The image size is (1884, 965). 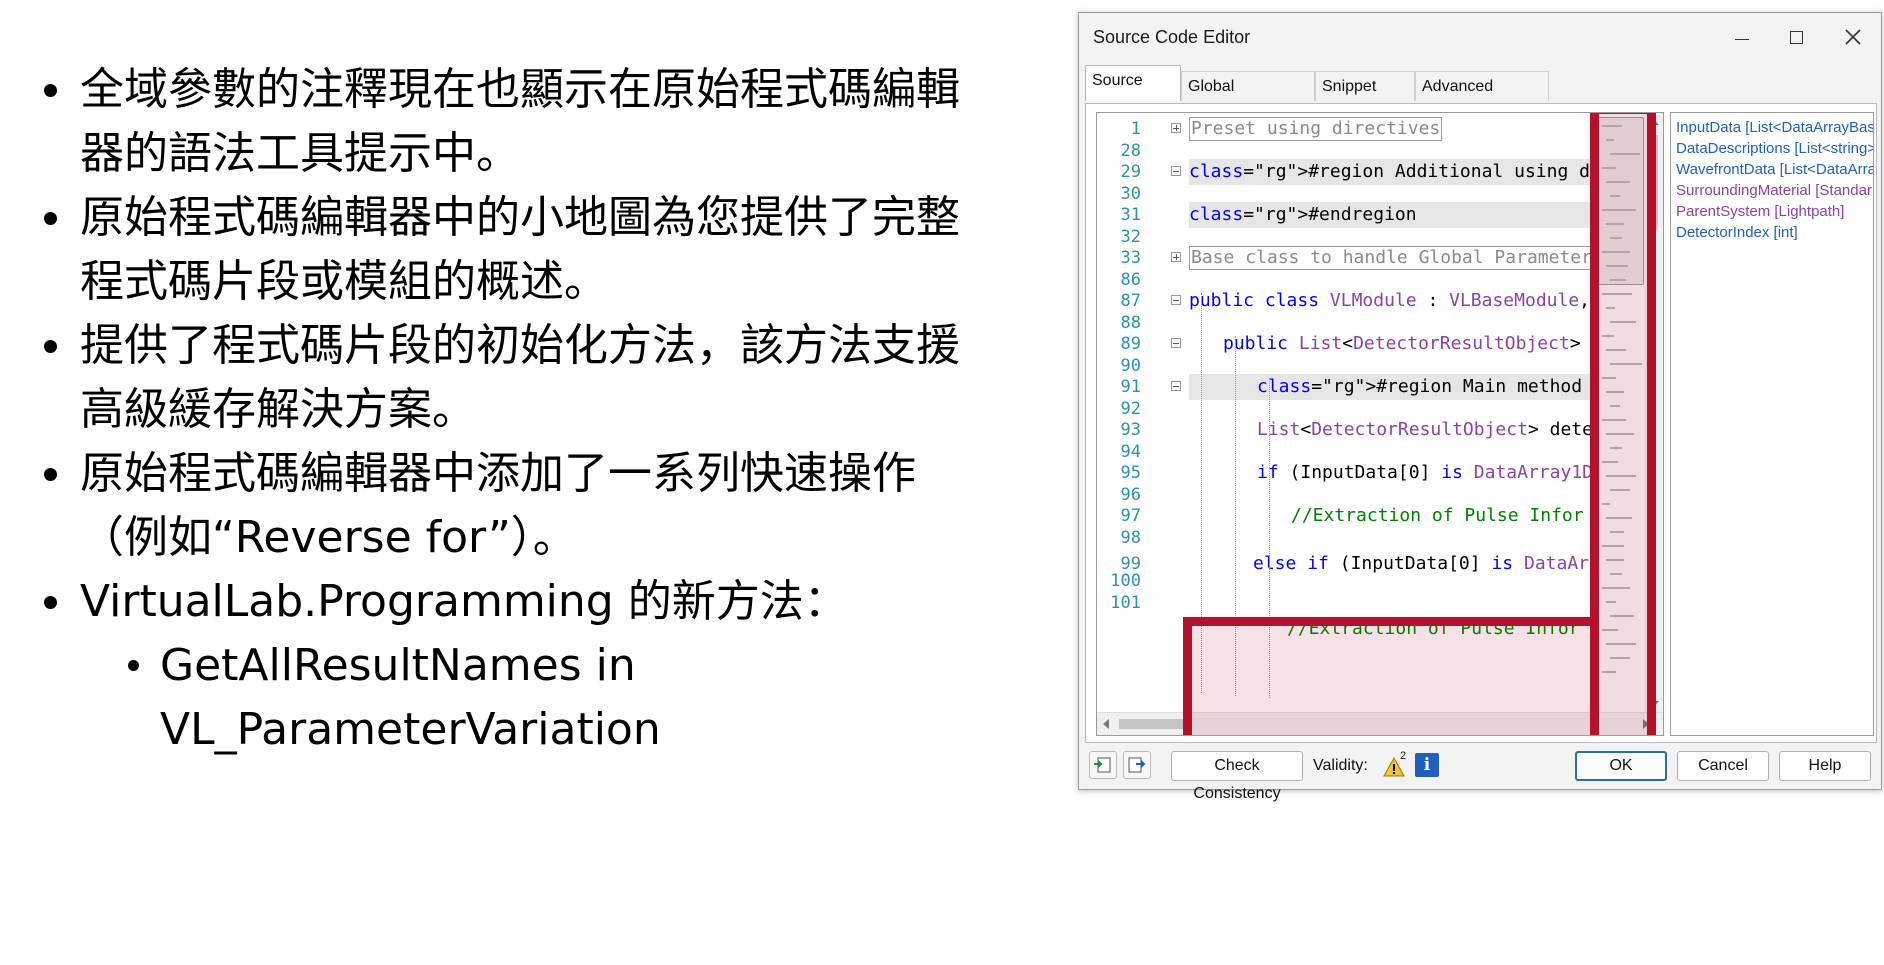 What do you see at coordinates (1774, 148) in the screenshot?
I see `parameter-item: DataDescriptions [List<string>` at bounding box center [1774, 148].